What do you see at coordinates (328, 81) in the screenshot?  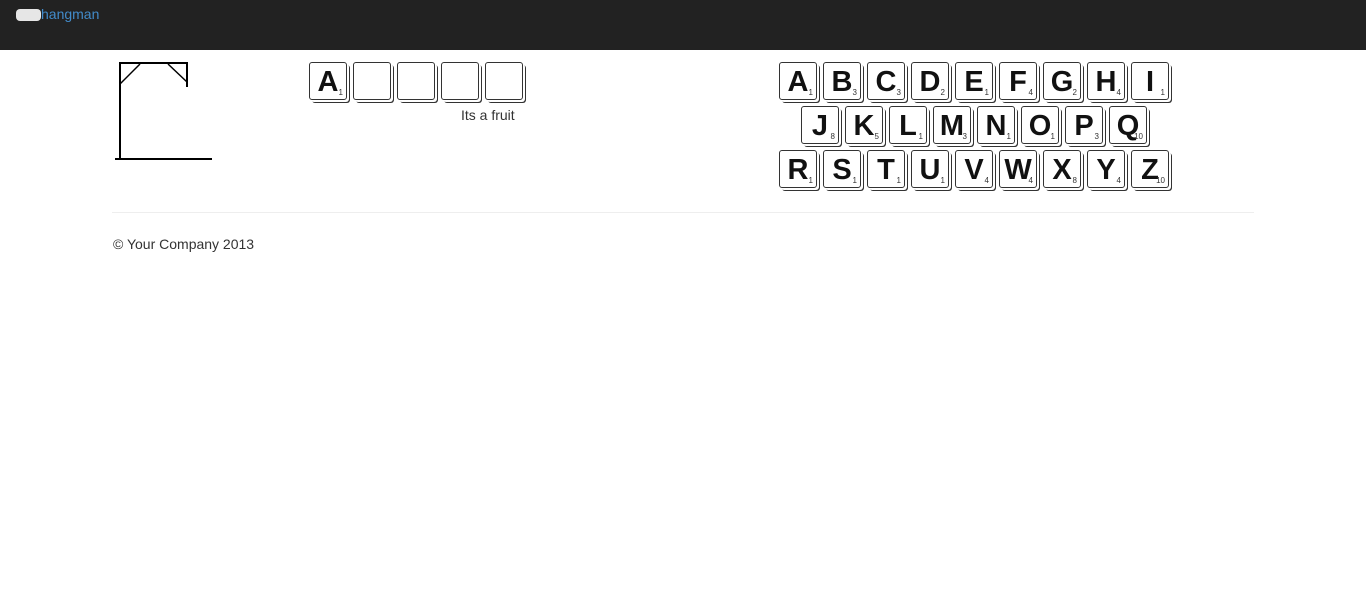 I see `word-slot: A1` at bounding box center [328, 81].